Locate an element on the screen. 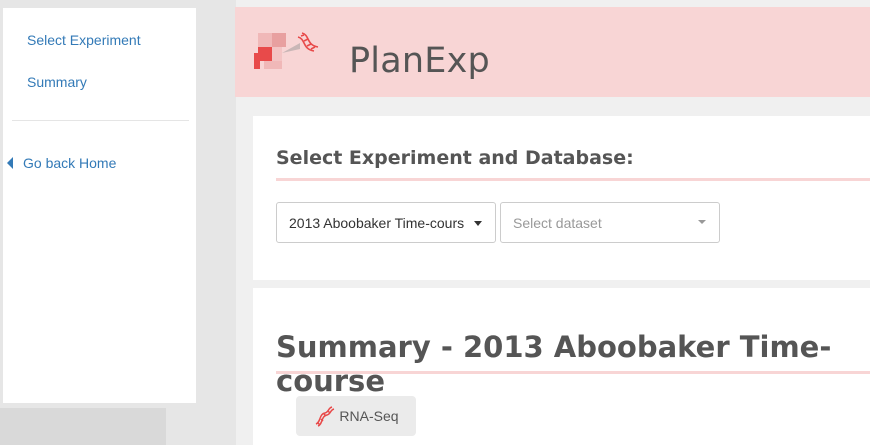  dataset-select-placeholder: Select dataset is located at coordinates (557, 223).